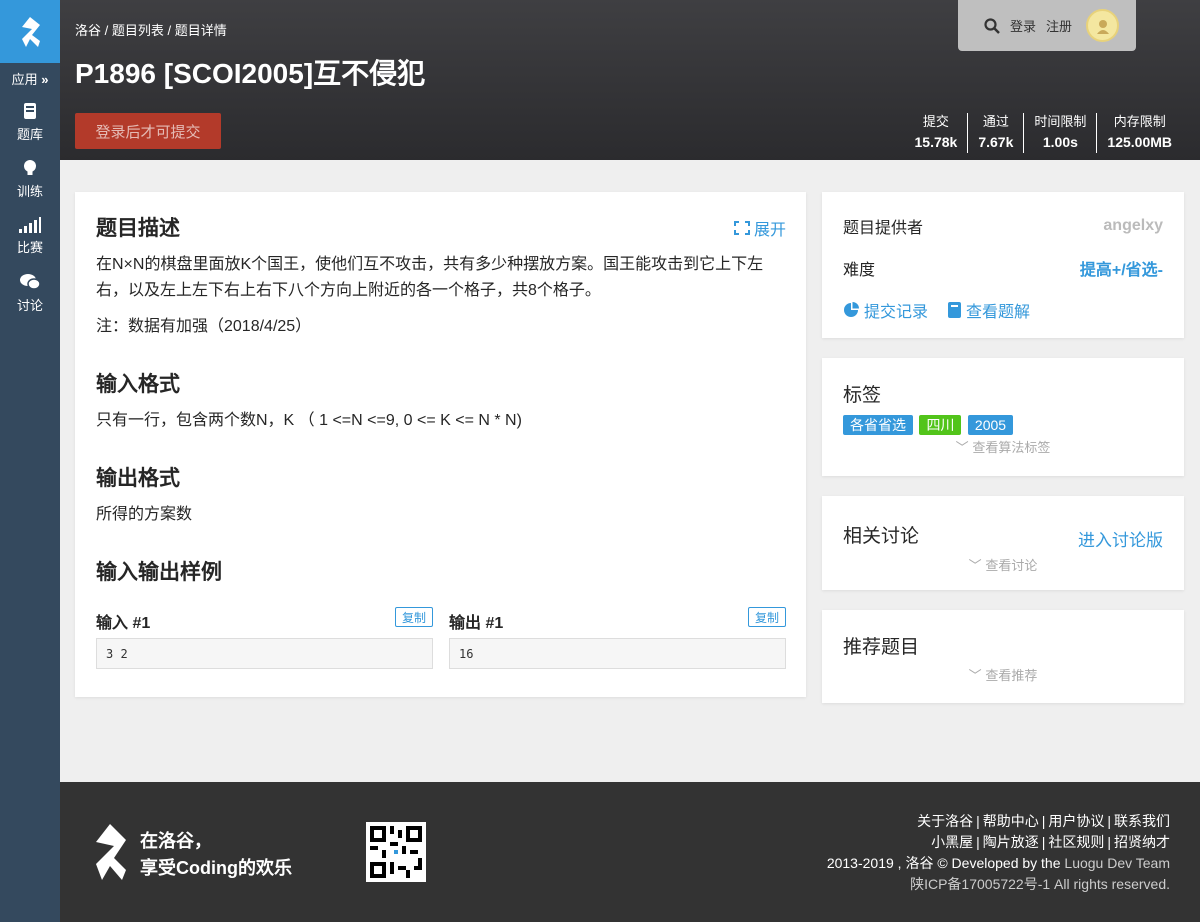 The height and width of the screenshot is (922, 1200). Describe the element at coordinates (883, 228) in the screenshot. I see `provider-label: 题目提供者` at that location.